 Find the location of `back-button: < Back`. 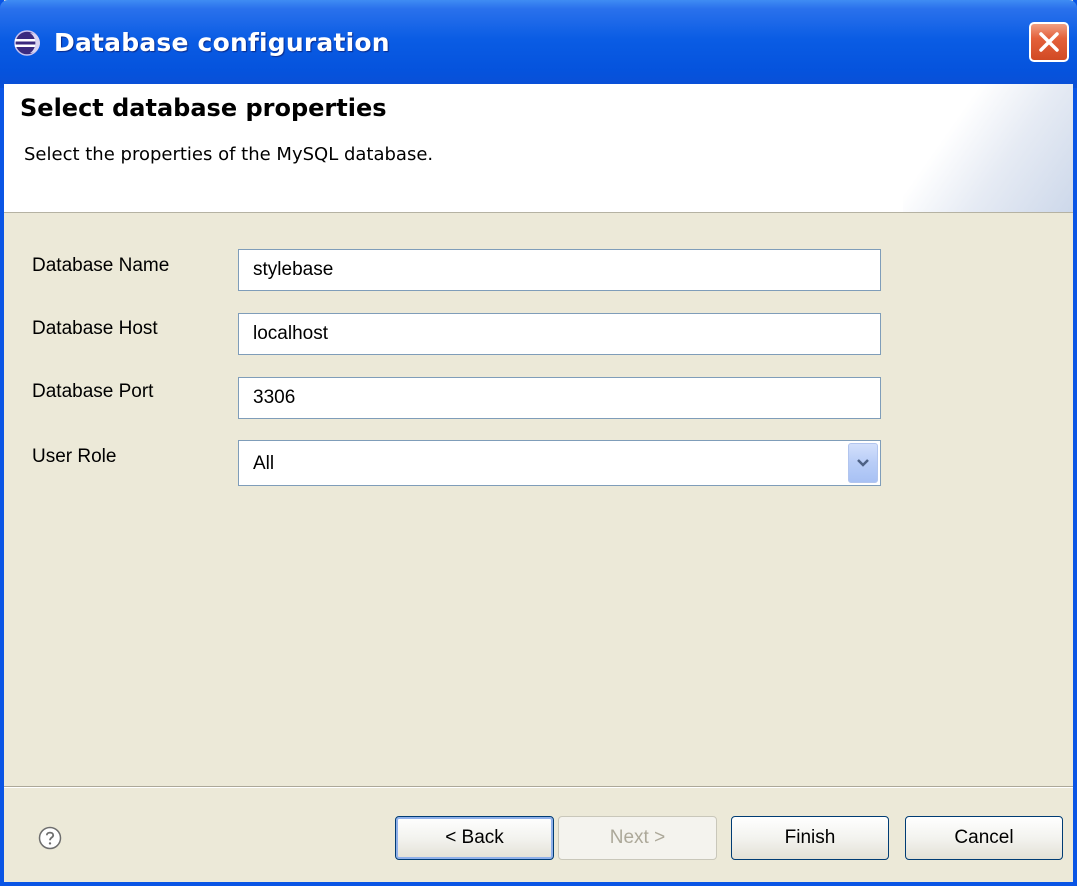

back-button: < Back is located at coordinates (474, 838).